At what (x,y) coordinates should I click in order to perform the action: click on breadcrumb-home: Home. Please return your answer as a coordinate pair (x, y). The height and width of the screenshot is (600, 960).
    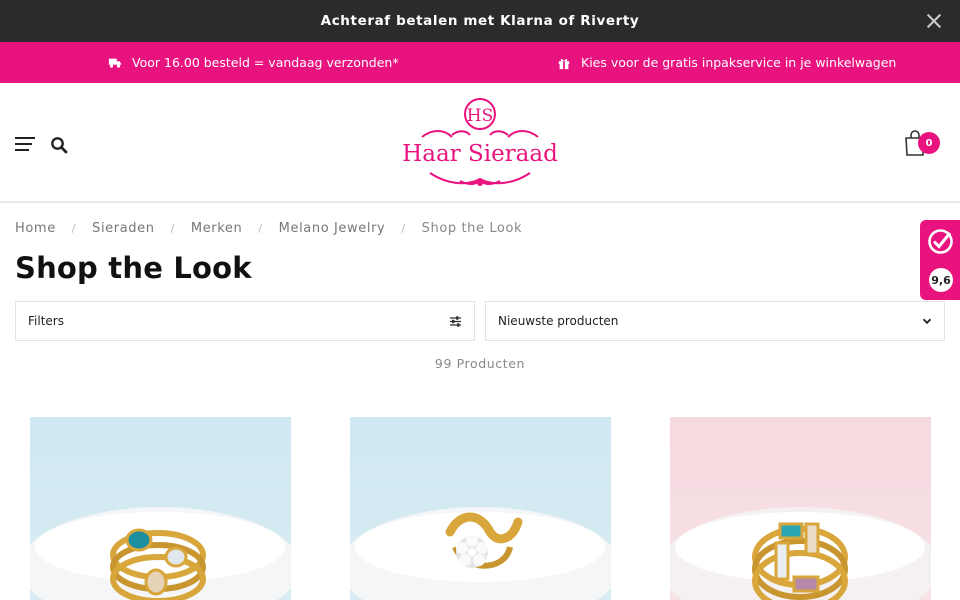
    Looking at the image, I should click on (35, 228).